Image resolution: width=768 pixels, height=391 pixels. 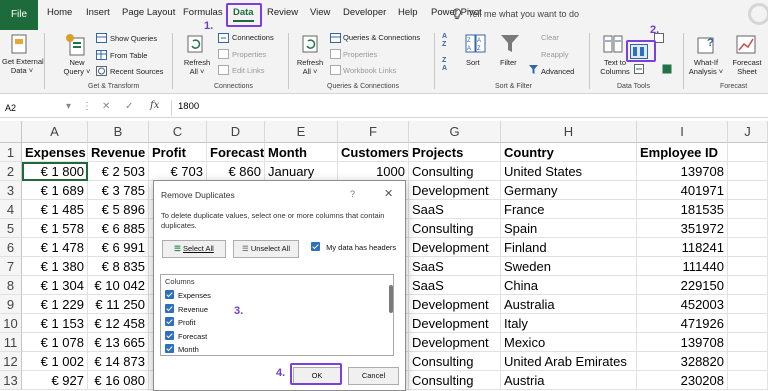 What do you see at coordinates (55, 361) in the screenshot?
I see `table-cell: € 1 002` at bounding box center [55, 361].